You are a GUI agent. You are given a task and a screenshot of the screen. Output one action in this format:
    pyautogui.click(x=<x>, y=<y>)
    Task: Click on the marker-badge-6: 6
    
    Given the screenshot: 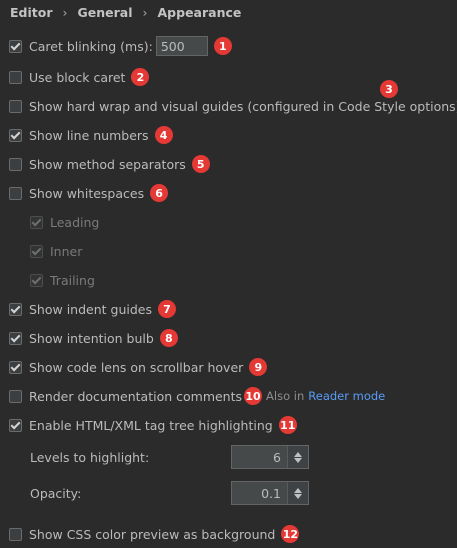 What is the action you would take?
    pyautogui.click(x=159, y=193)
    